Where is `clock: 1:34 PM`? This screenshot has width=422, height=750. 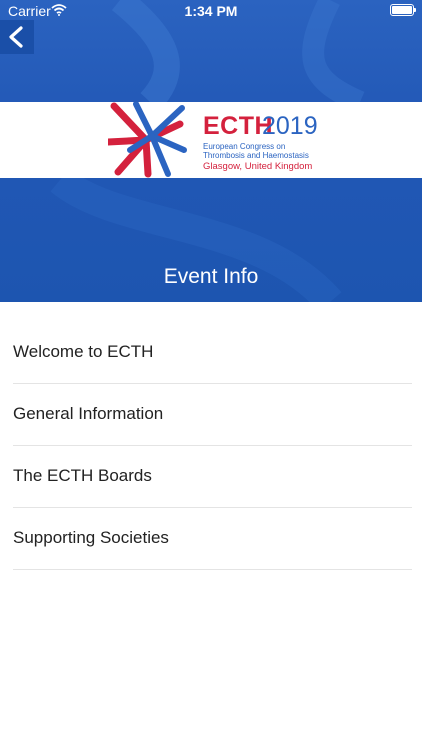 clock: 1:34 PM is located at coordinates (211, 11).